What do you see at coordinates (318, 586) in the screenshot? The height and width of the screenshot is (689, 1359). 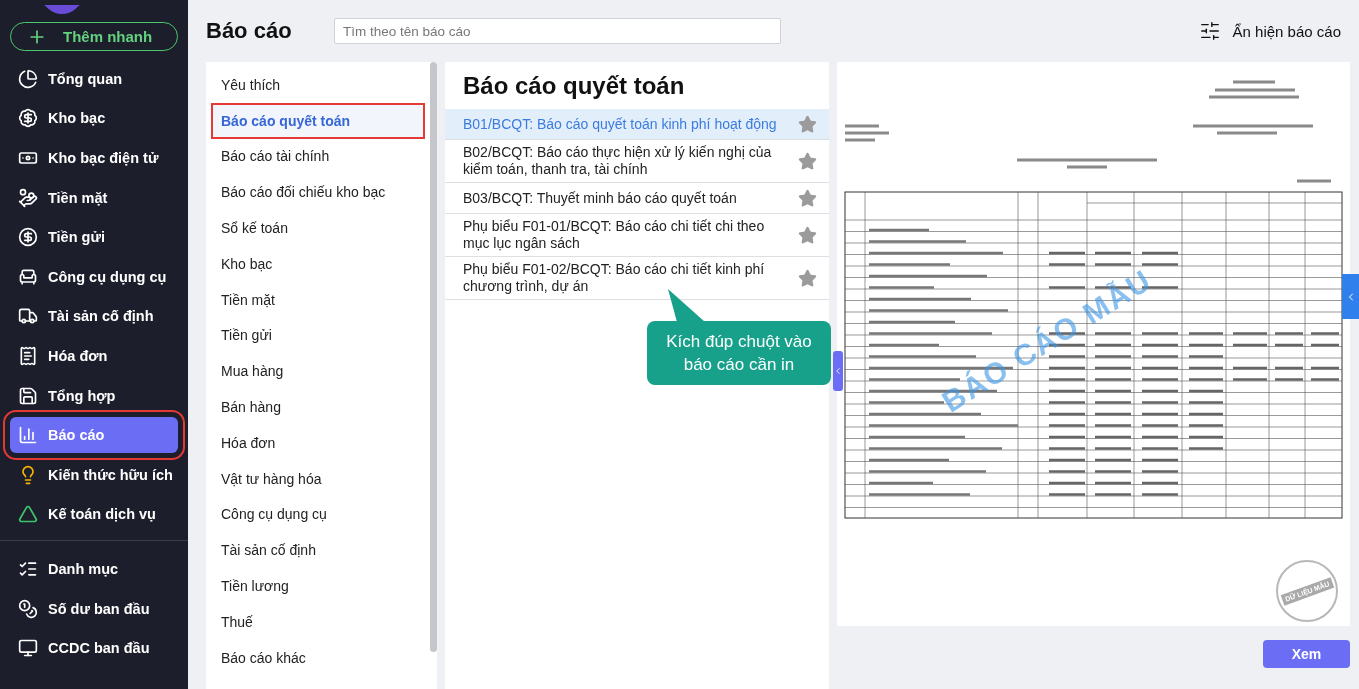 I see `category-item: Tiền lương` at bounding box center [318, 586].